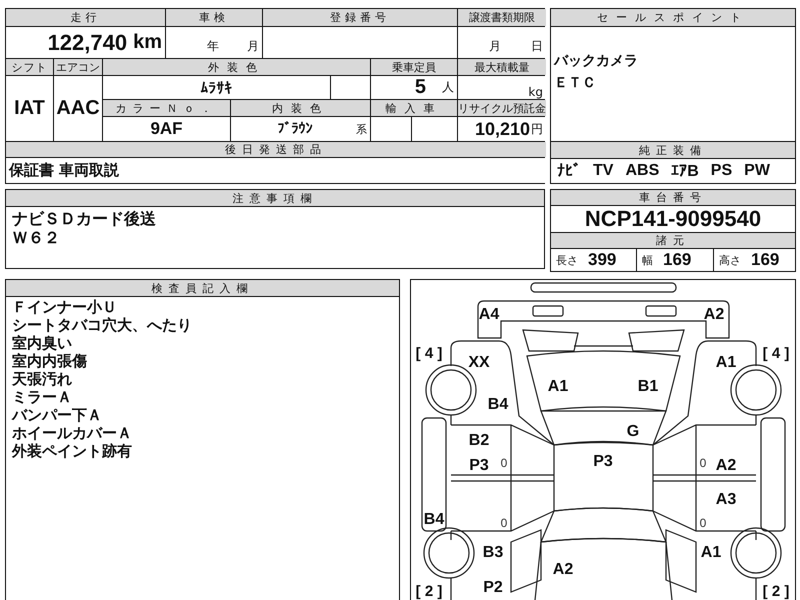  I want to click on column-header: 後日発送部品, so click(276, 149).